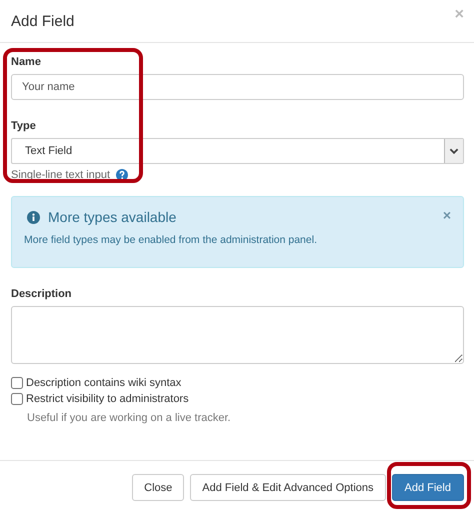 This screenshot has width=474, height=511. I want to click on dialog-title: Add Field, so click(42, 21).